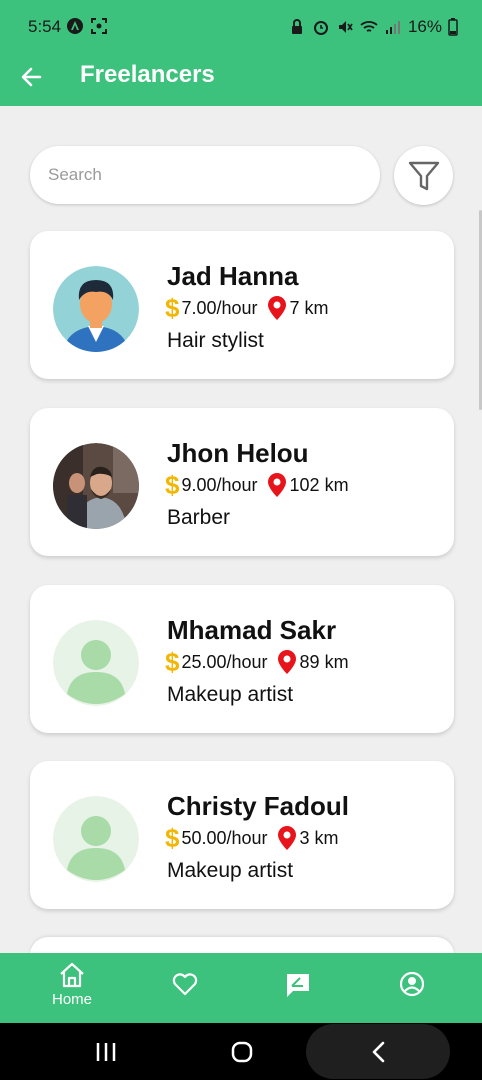 The image size is (482, 1080). I want to click on page-title: Freelancers, so click(147, 74).